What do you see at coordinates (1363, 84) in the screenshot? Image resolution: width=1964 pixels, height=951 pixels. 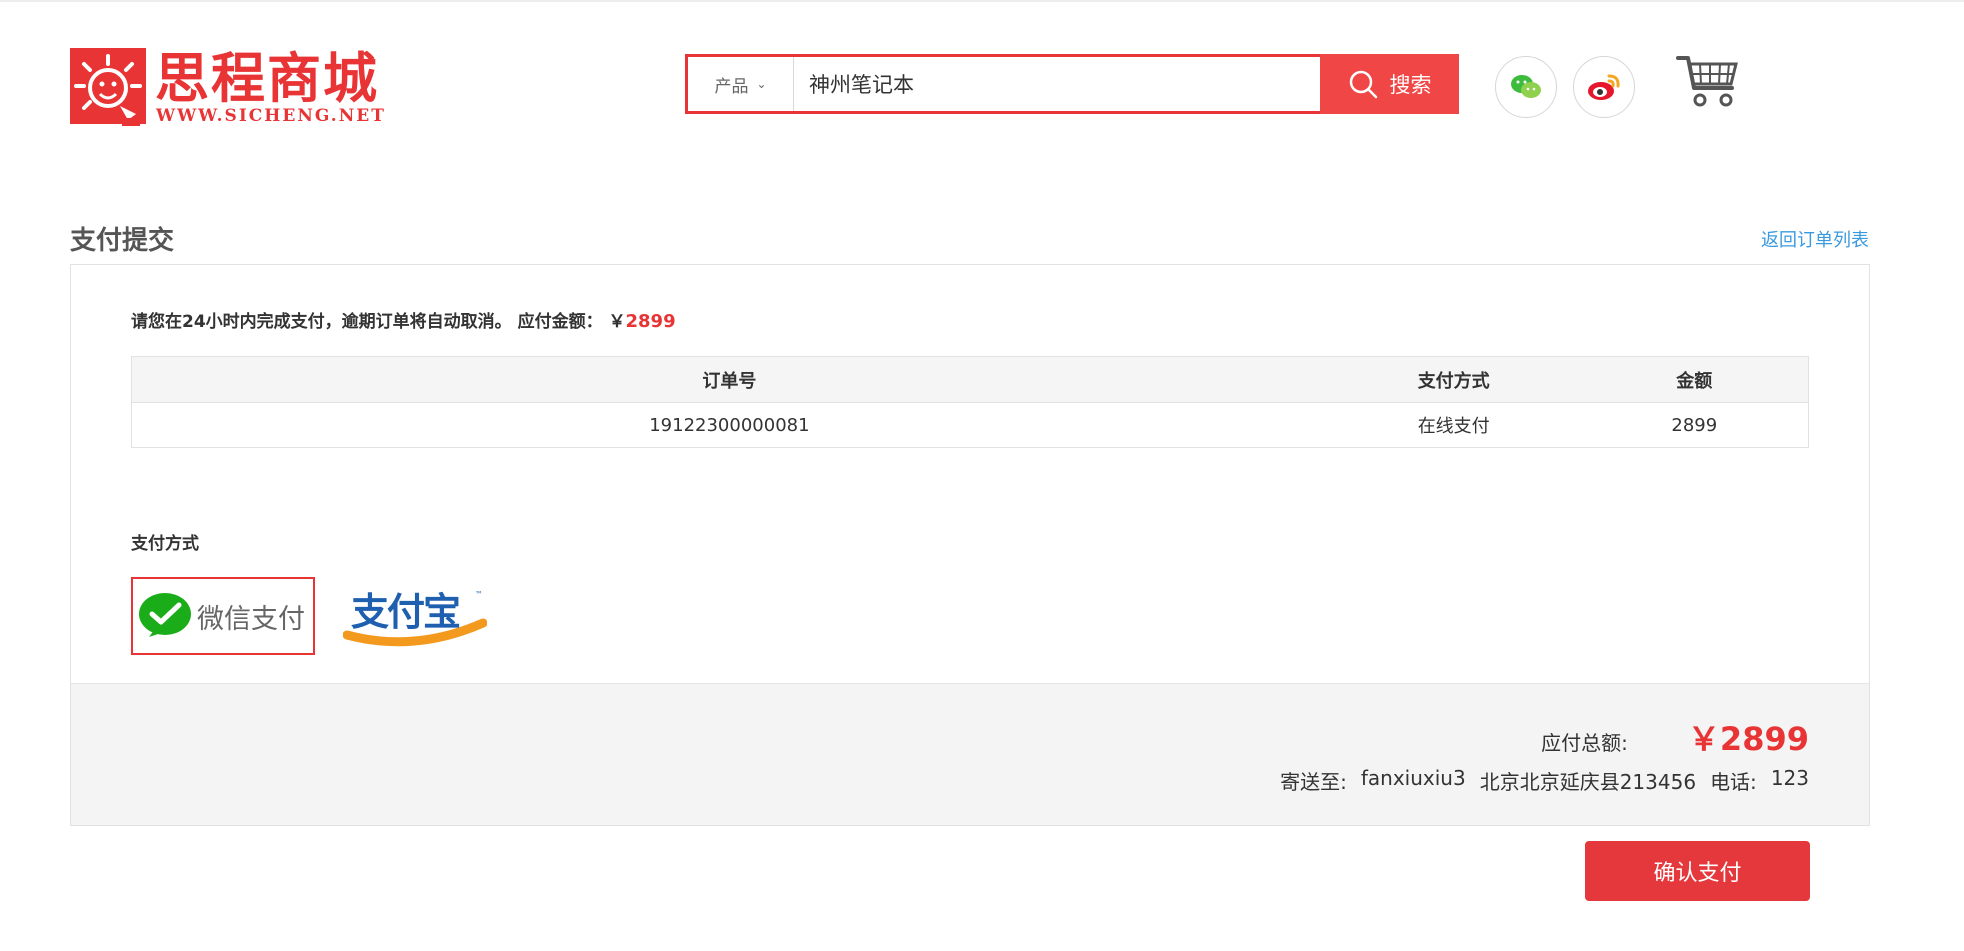 I see `search-icon` at bounding box center [1363, 84].